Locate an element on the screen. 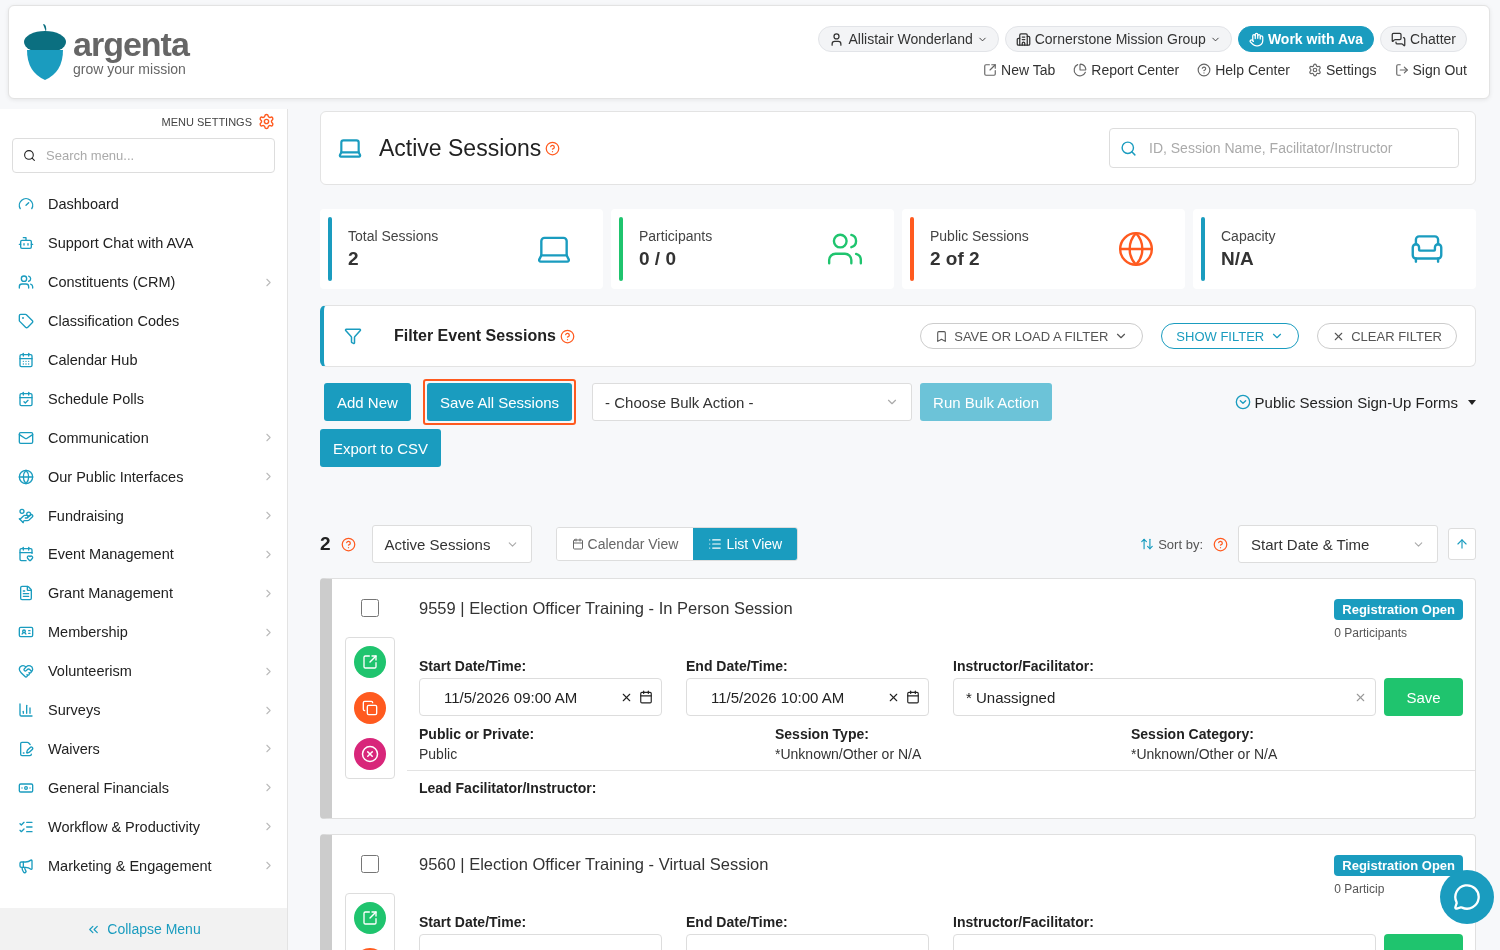  session-title: 9560 | Election Officer Training - Virtual Session is located at coordinates (594, 865).